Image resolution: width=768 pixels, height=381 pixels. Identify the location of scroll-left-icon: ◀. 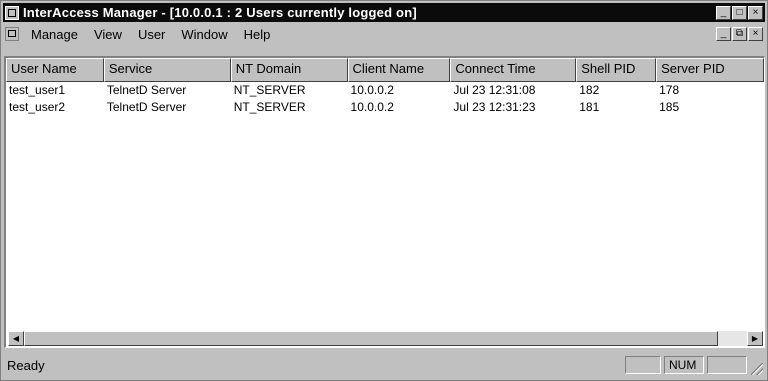
(16, 338).